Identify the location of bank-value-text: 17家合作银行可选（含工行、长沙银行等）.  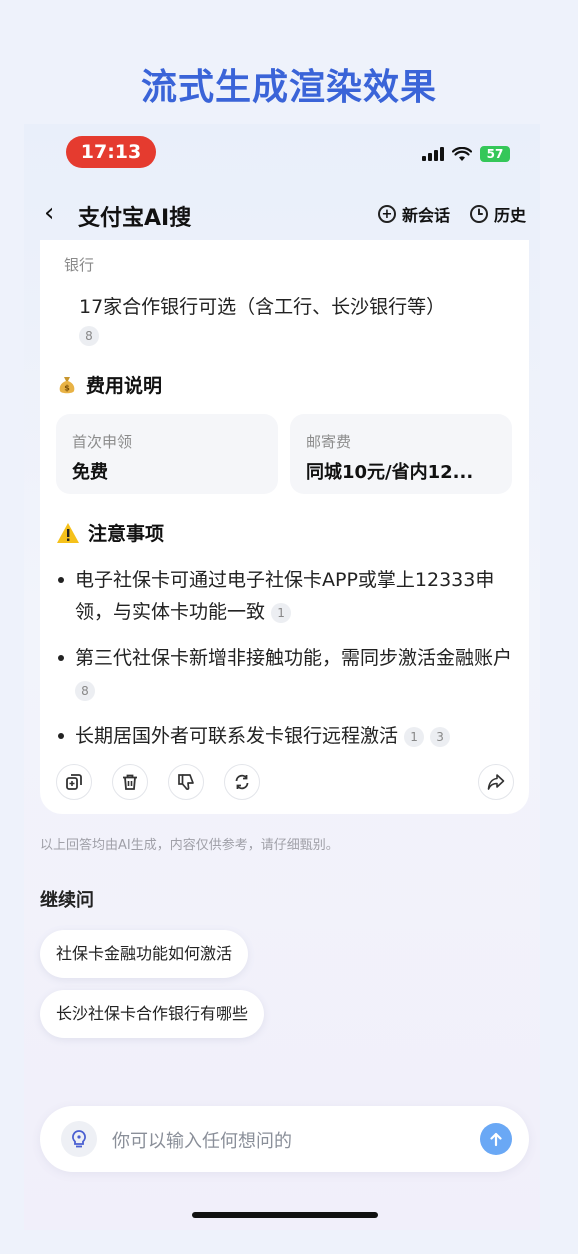
(262, 307).